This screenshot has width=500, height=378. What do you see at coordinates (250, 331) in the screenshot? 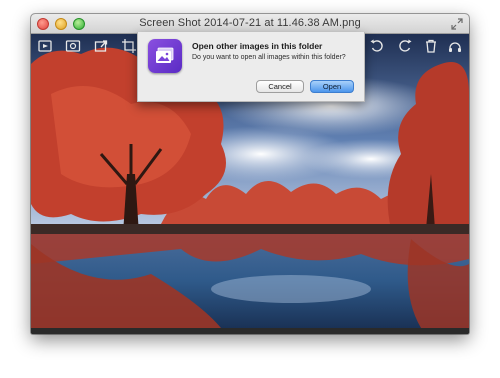
I see `status-bar` at bounding box center [250, 331].